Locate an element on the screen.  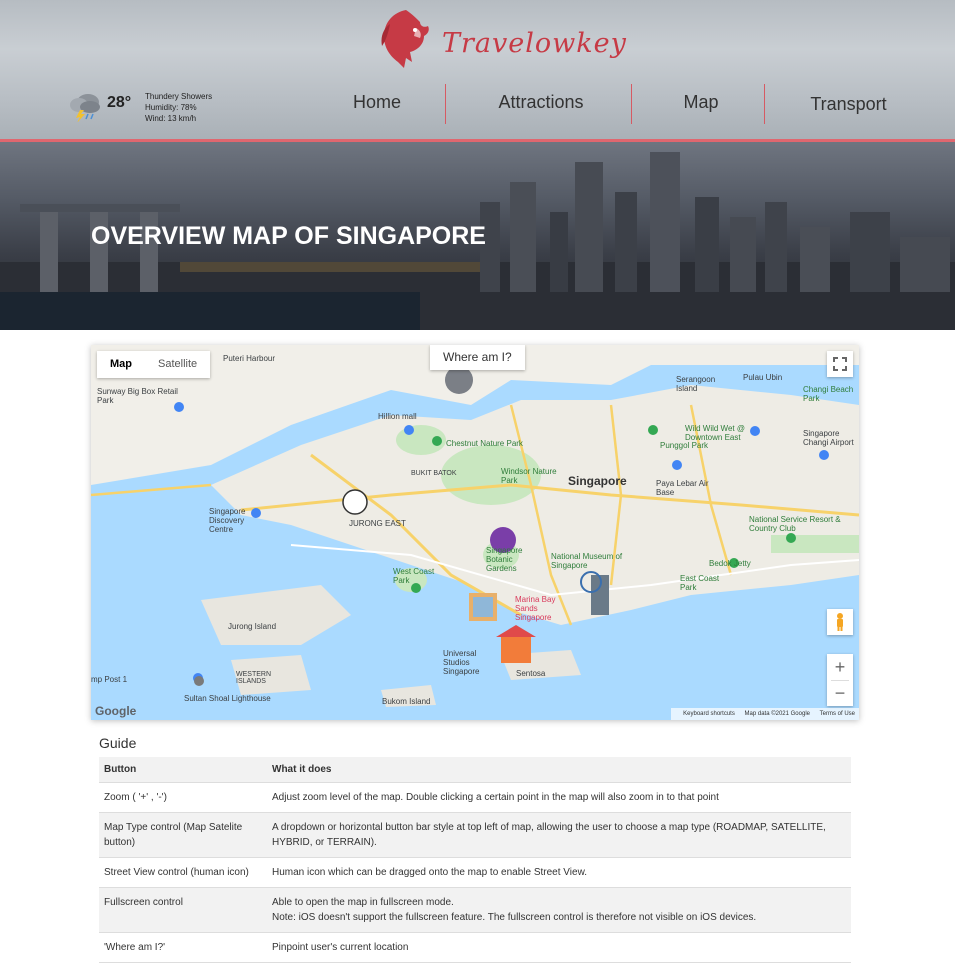
guide-header-button: Button is located at coordinates (183, 770).